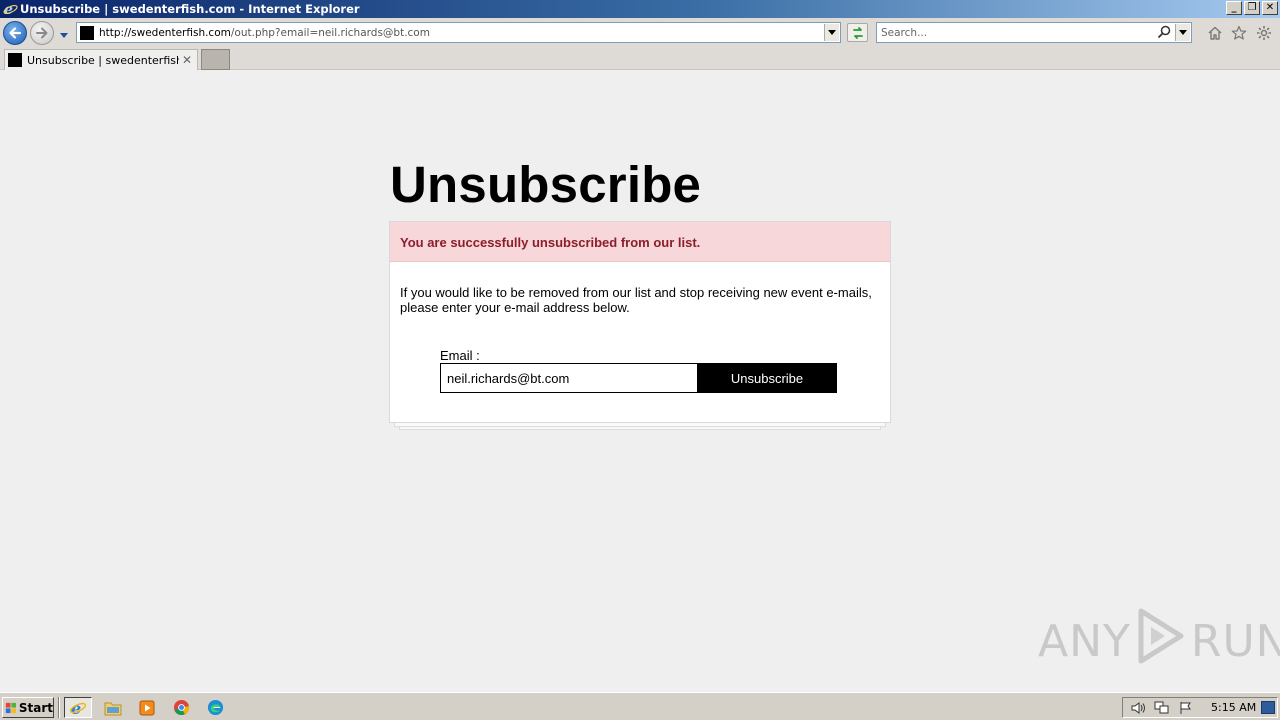  Describe the element at coordinates (1182, 32) in the screenshot. I see `search-dropdown-icon` at that location.